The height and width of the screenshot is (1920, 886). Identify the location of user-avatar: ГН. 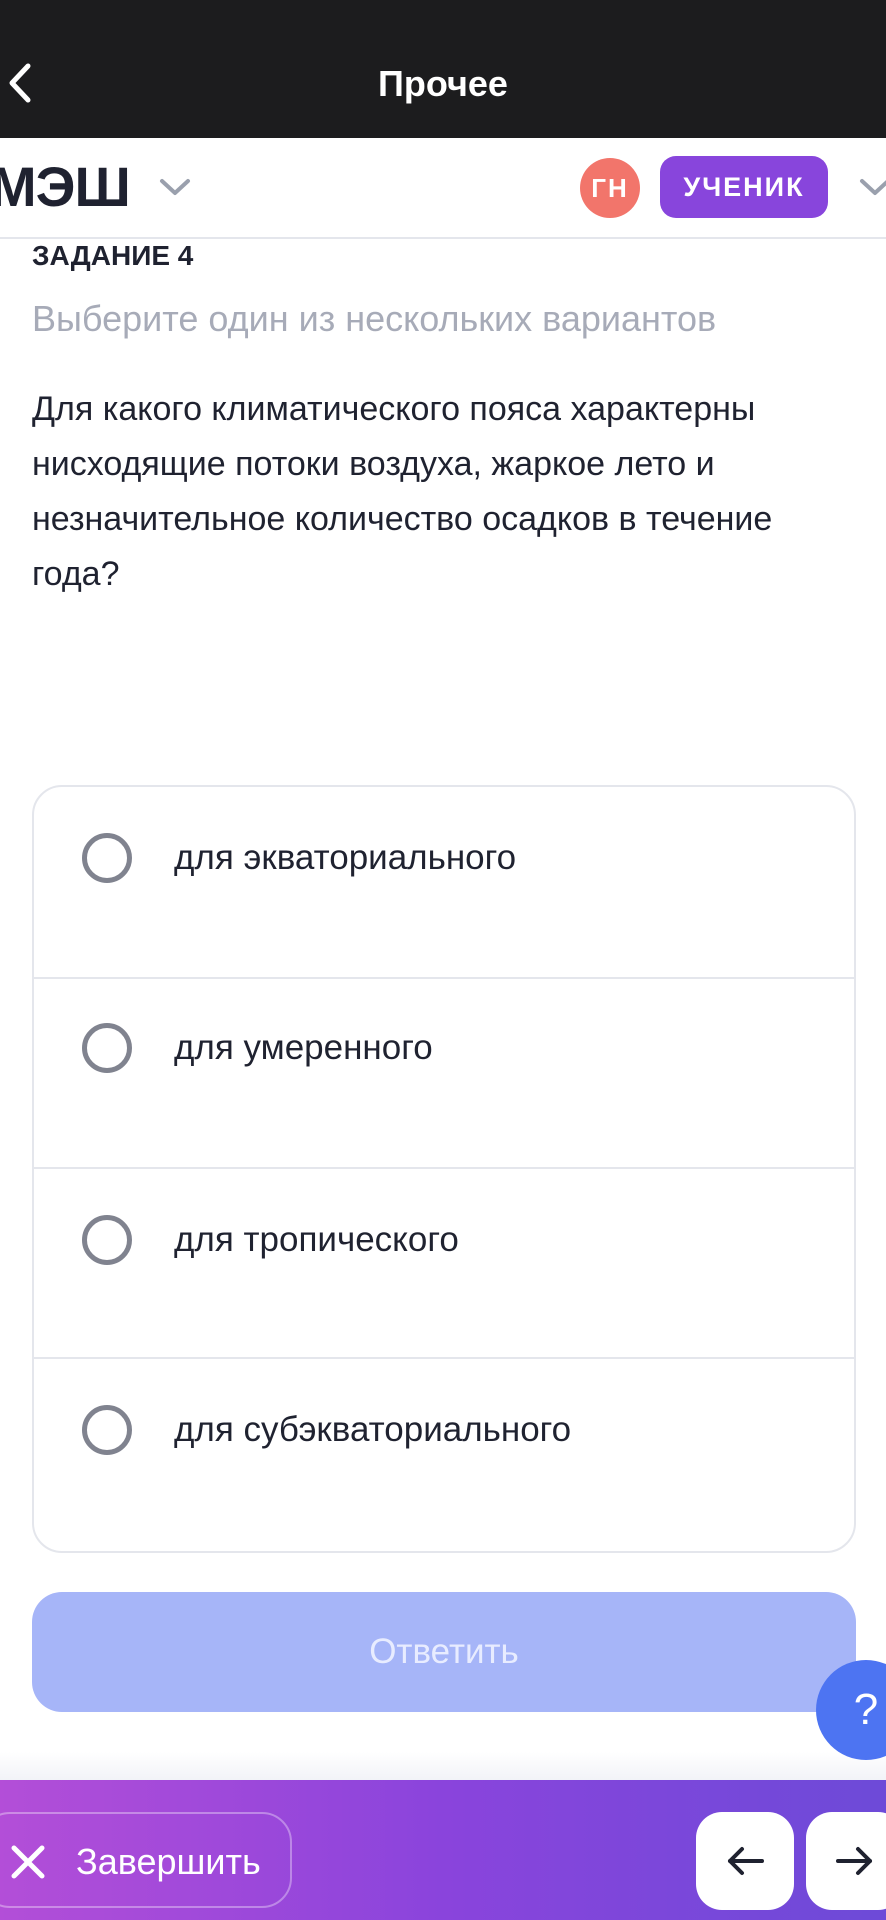
(610, 188).